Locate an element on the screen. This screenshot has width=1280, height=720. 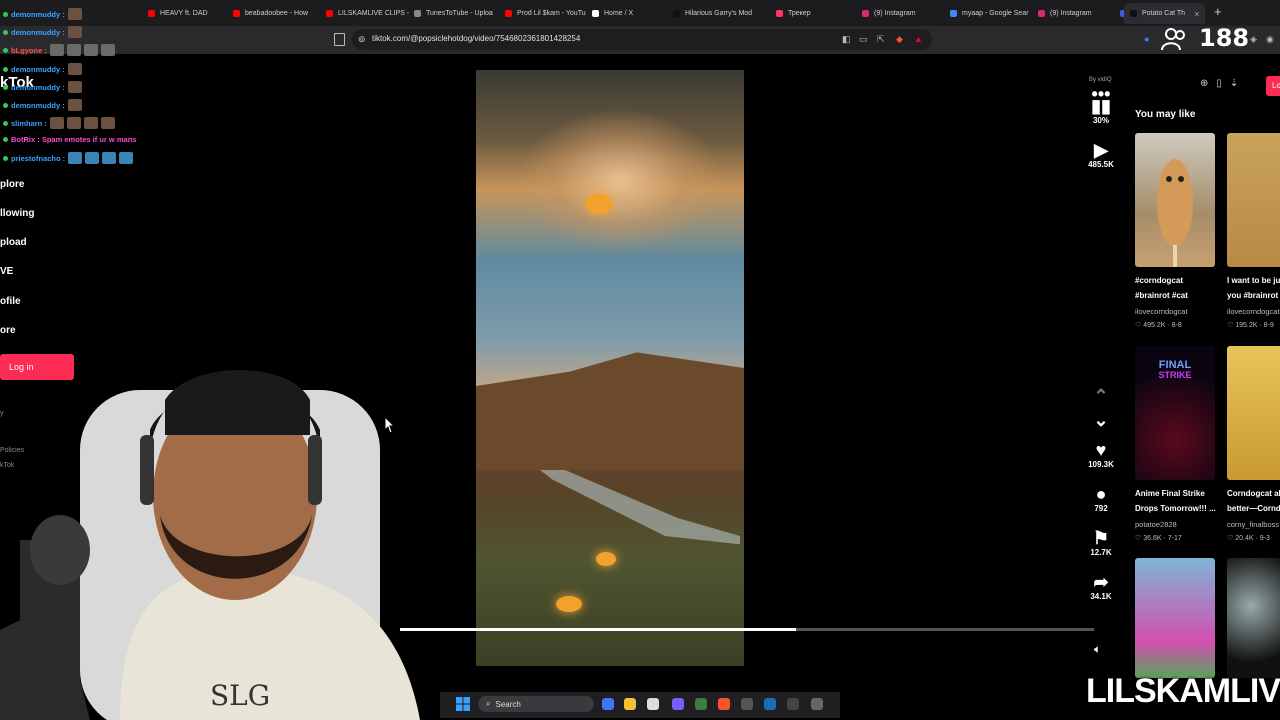
steam-icon is located at coordinates (770, 704).